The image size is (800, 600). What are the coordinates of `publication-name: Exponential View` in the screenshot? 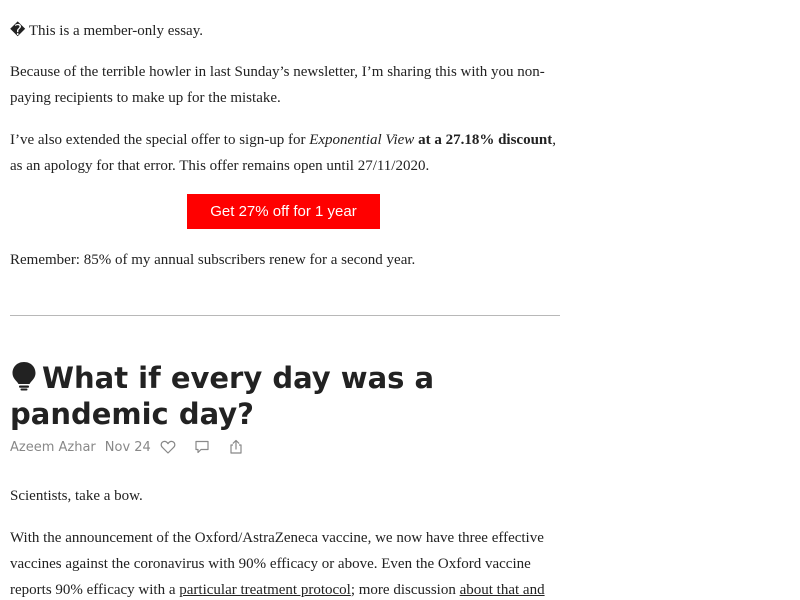 It's located at (362, 140).